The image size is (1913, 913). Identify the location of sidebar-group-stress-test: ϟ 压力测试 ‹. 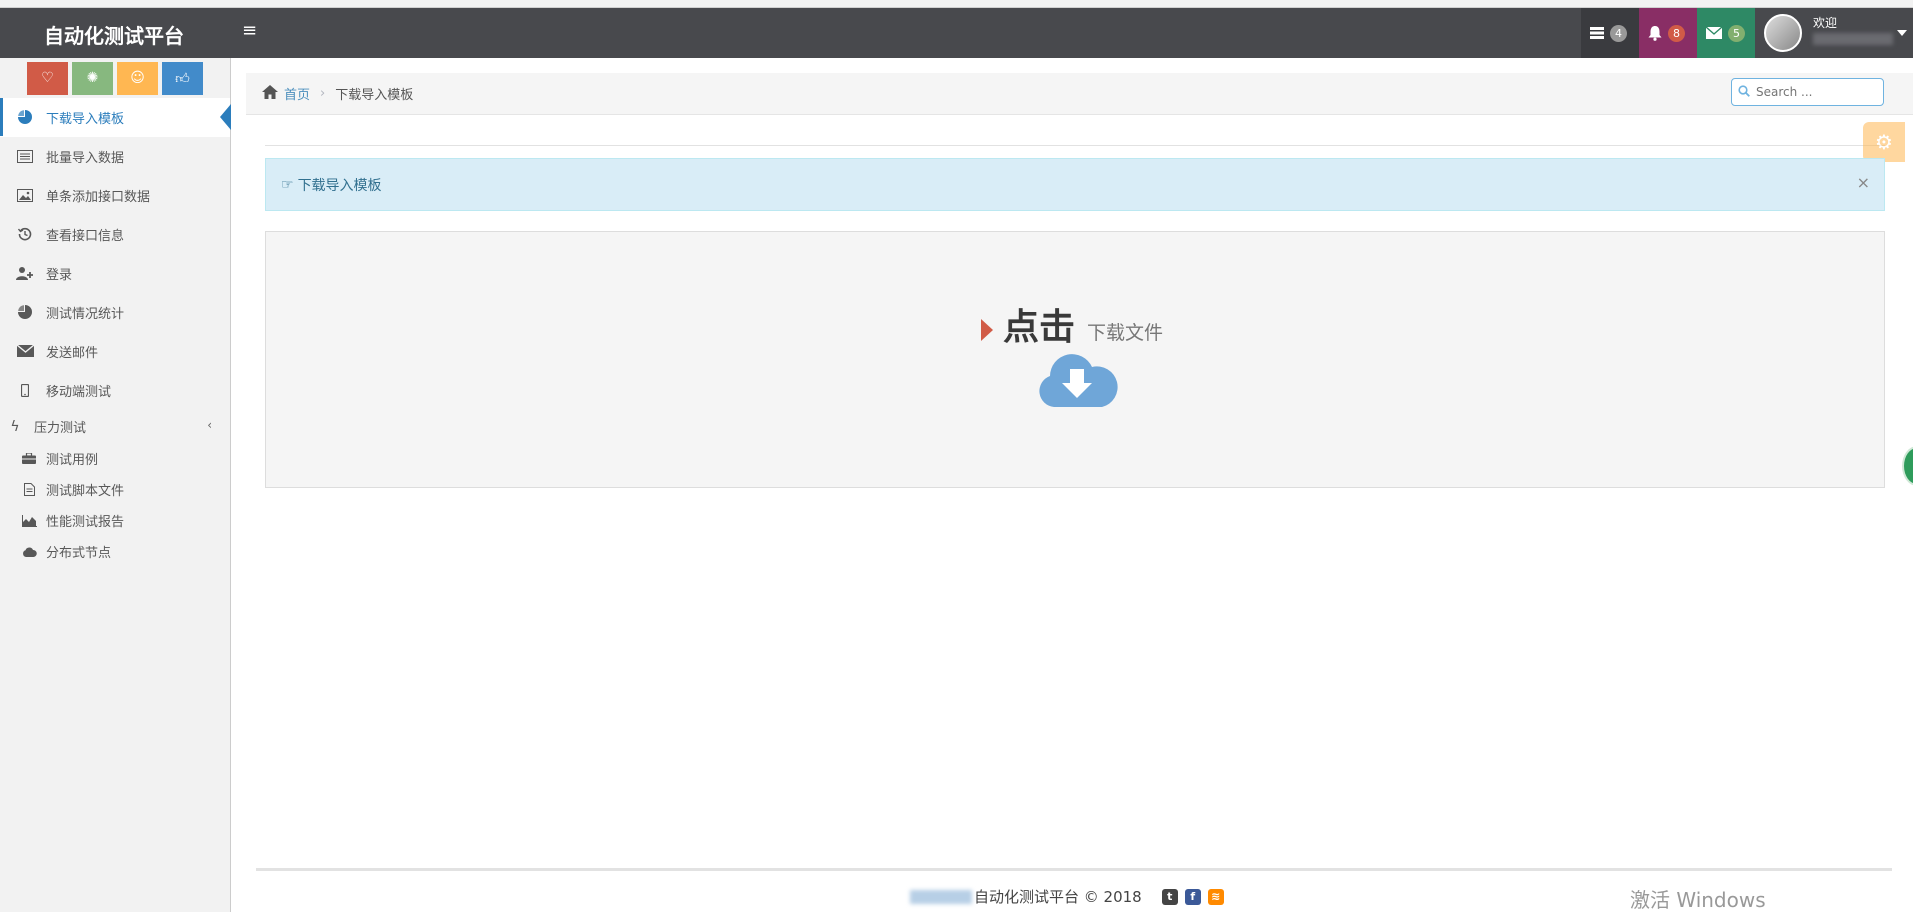
(115, 426).